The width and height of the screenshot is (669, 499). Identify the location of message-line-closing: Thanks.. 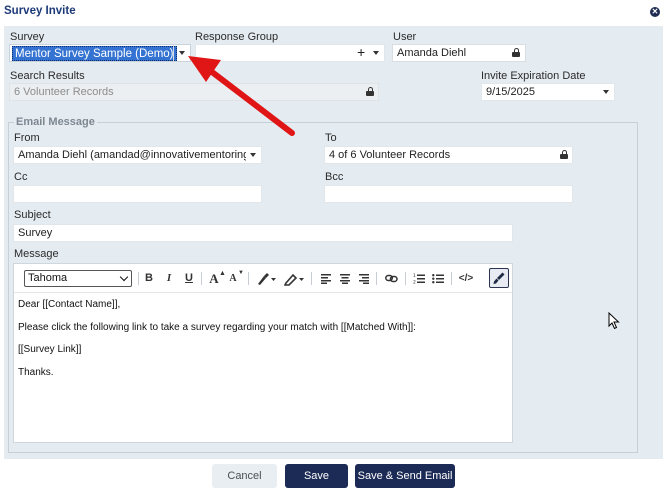
(36, 372).